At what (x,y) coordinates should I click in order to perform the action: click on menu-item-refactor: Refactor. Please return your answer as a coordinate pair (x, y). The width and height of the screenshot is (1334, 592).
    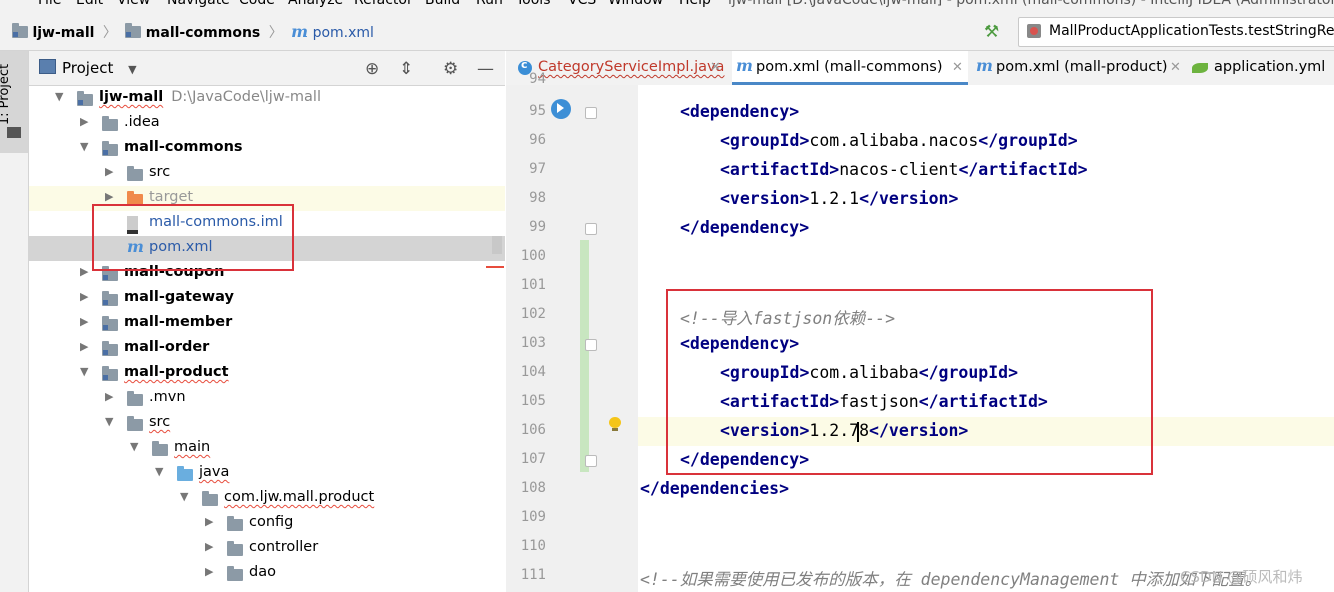
    Looking at the image, I should click on (383, 4).